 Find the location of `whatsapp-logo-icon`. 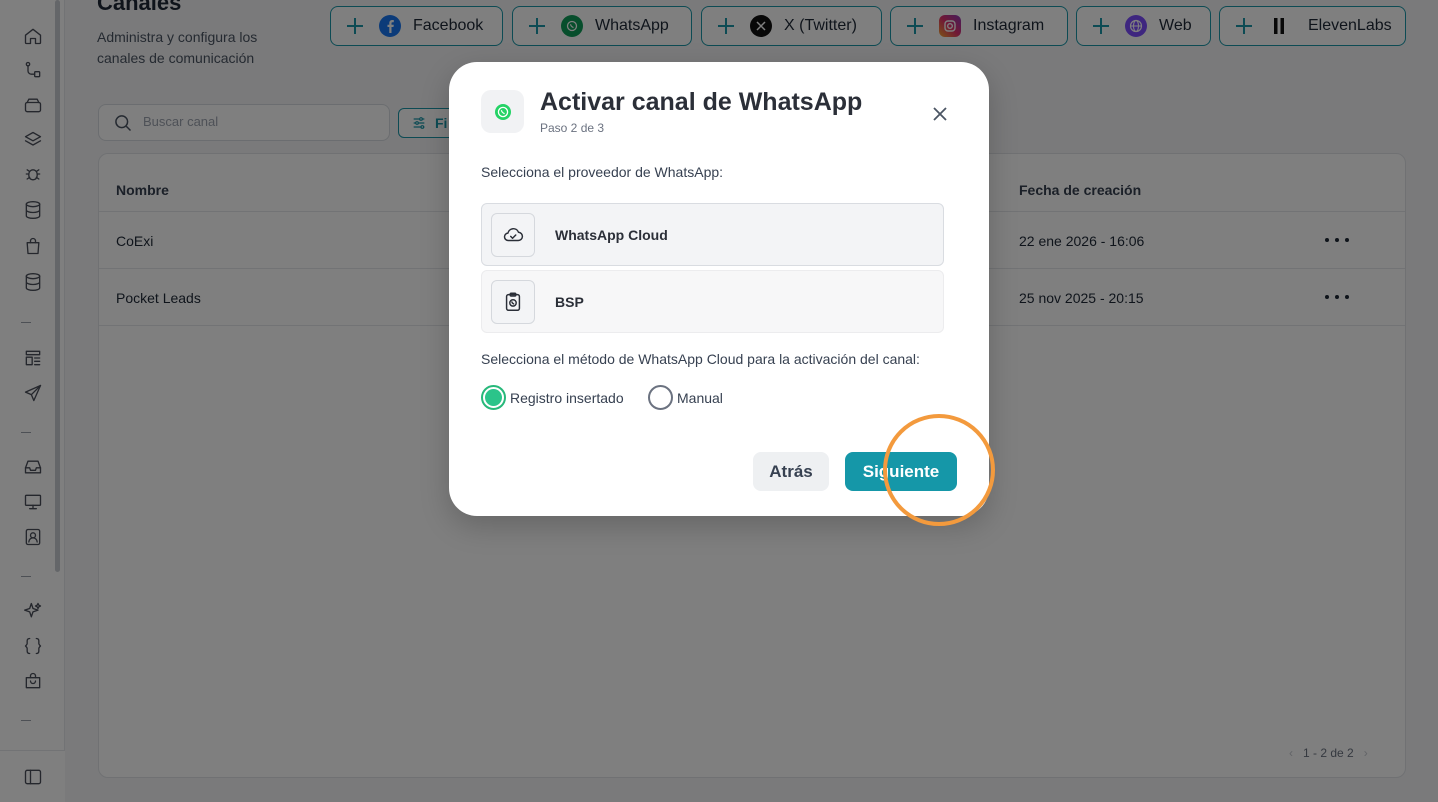

whatsapp-logo-icon is located at coordinates (502, 111).